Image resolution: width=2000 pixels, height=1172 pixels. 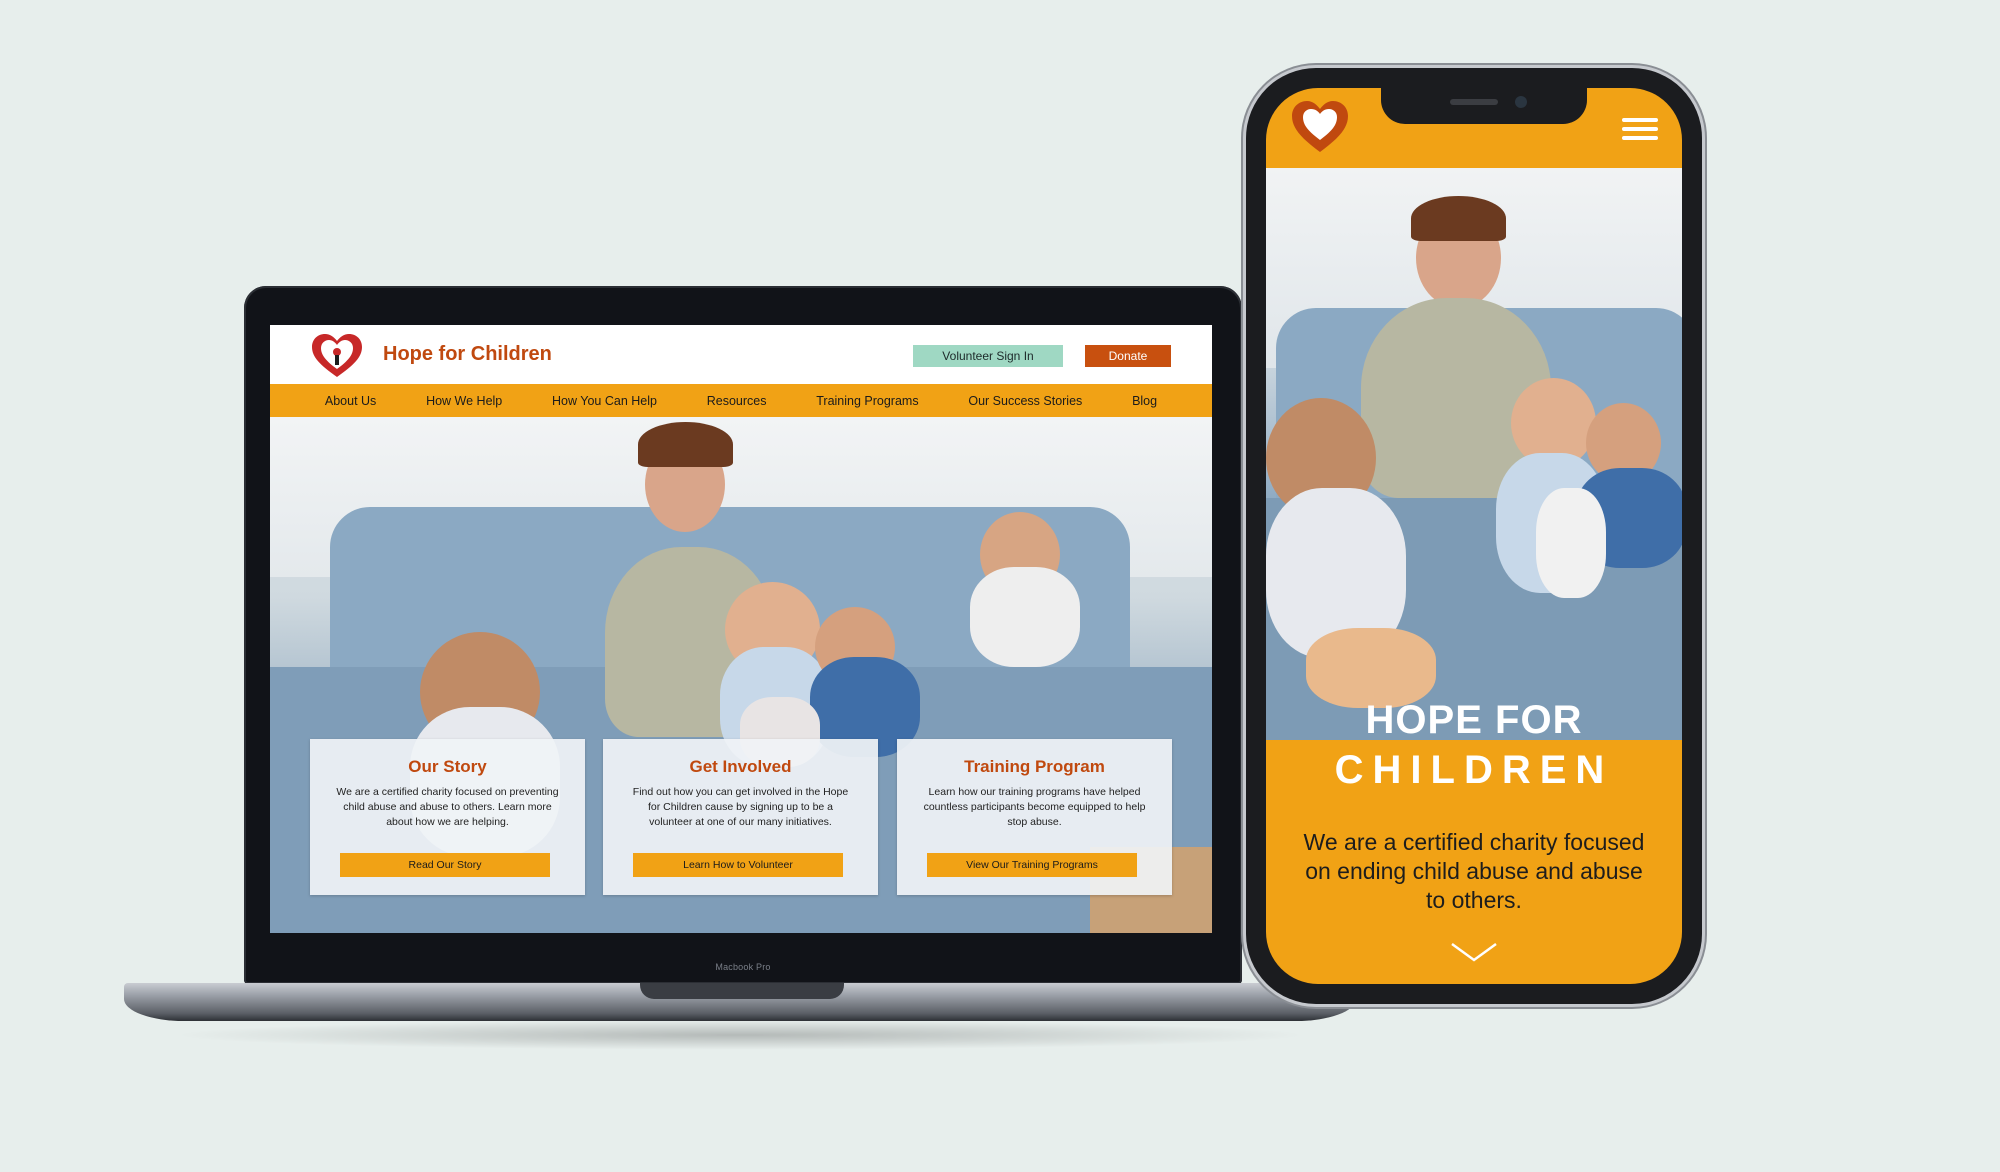 I want to click on phone-hero-image, so click(x=1474, y=454).